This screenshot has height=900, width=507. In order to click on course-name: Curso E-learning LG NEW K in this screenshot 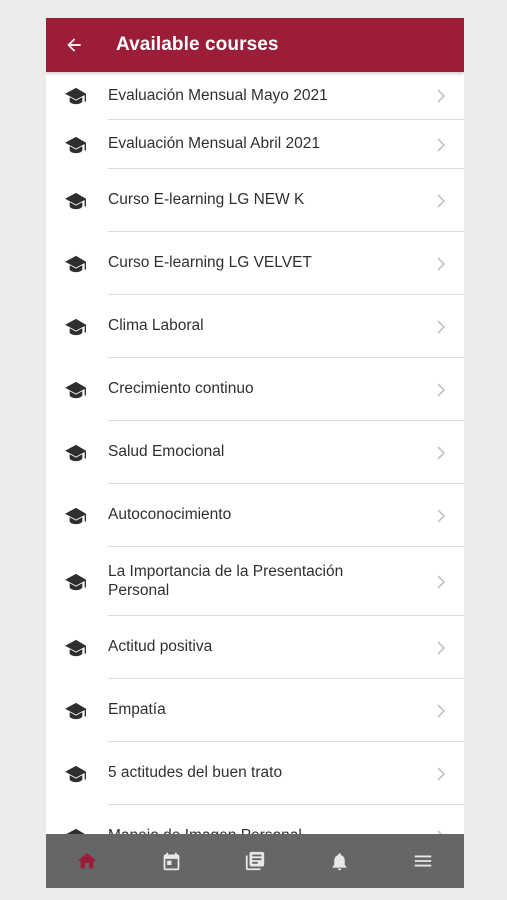, I will do `click(206, 199)`.